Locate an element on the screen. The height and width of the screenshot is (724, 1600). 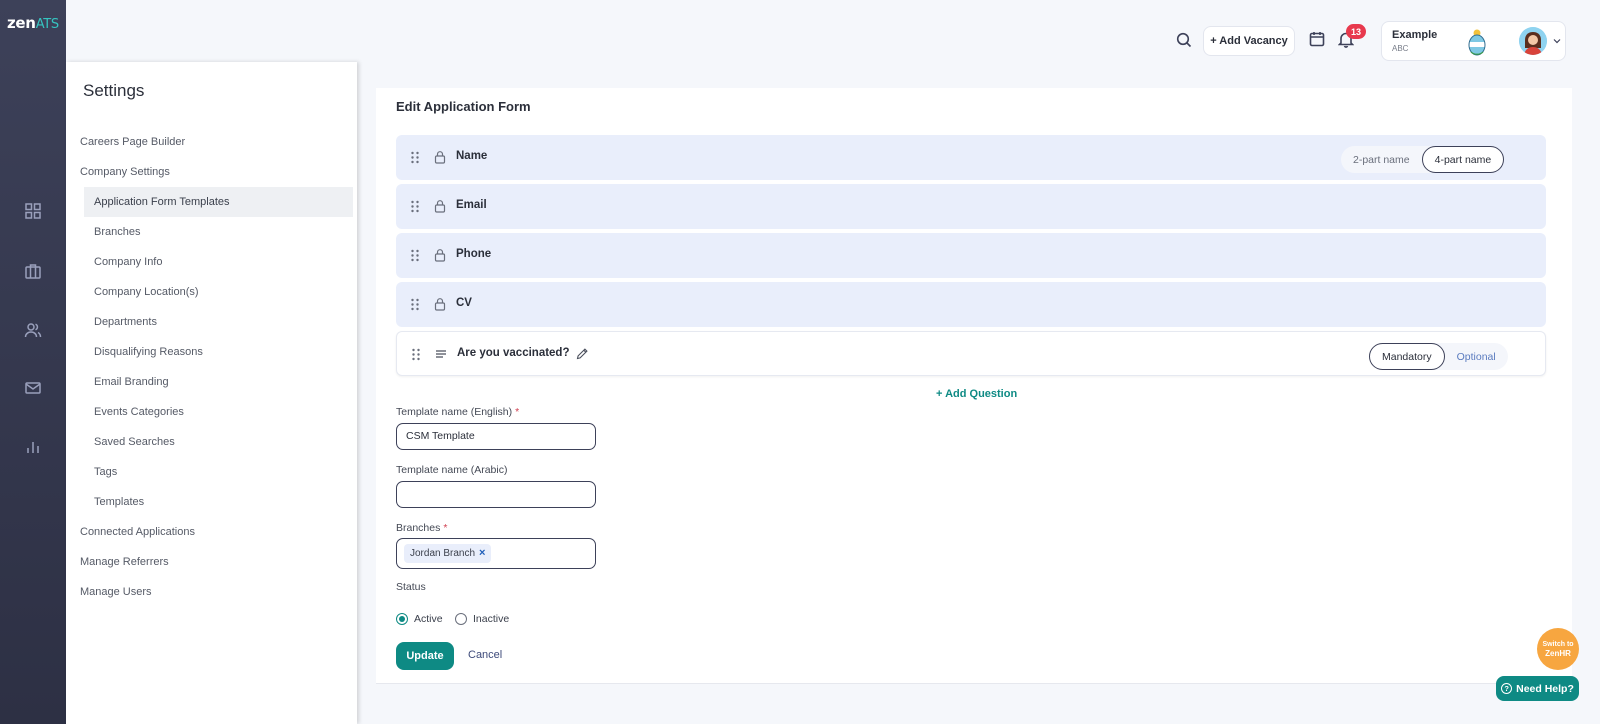
nav-branches: Branches is located at coordinates (218, 232).